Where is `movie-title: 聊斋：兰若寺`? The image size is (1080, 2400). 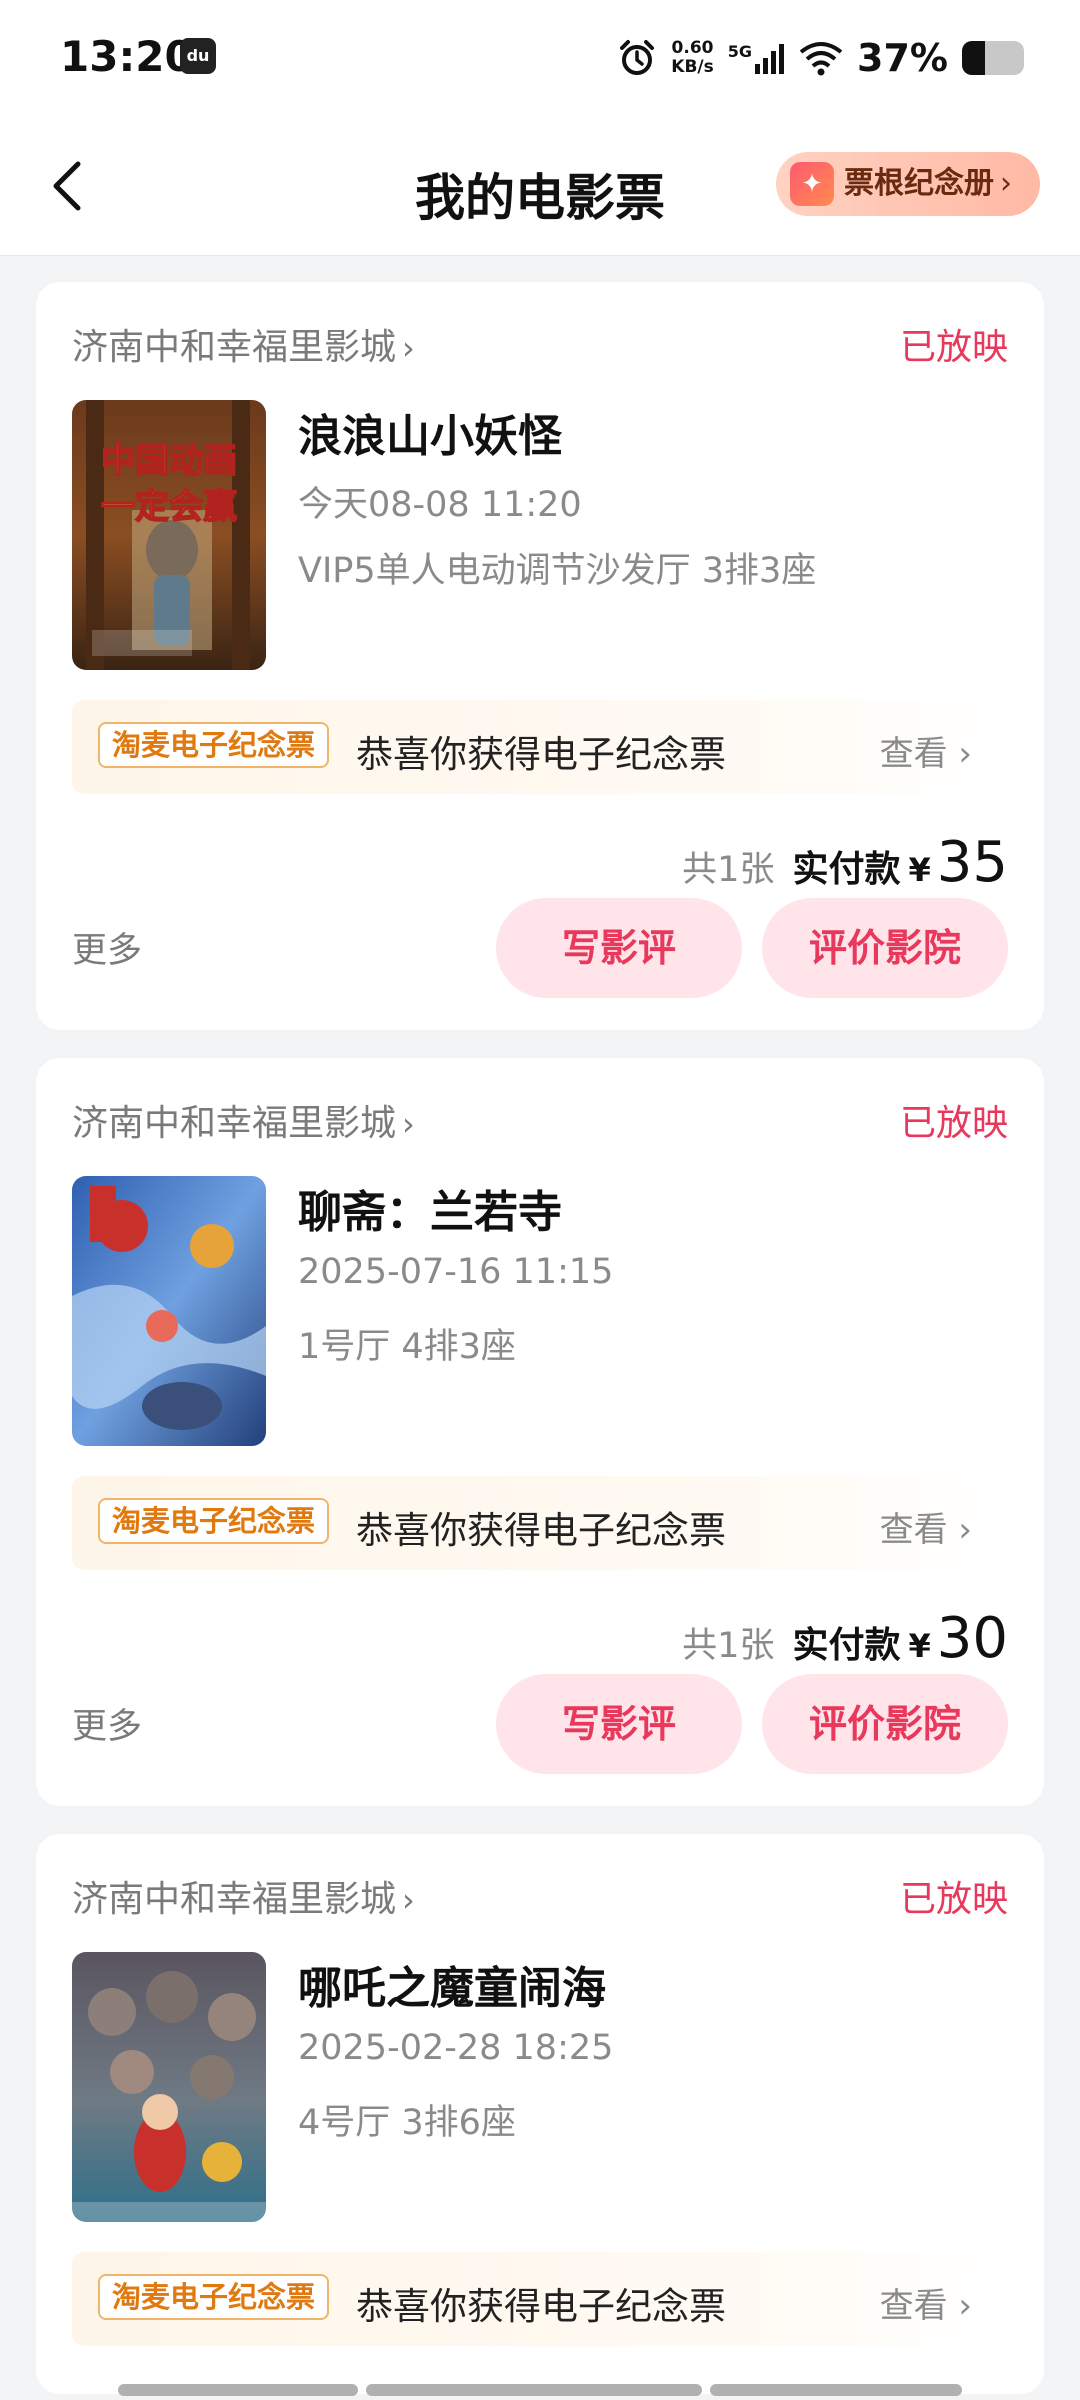 movie-title: 聊斋：兰若寺 is located at coordinates (430, 1212).